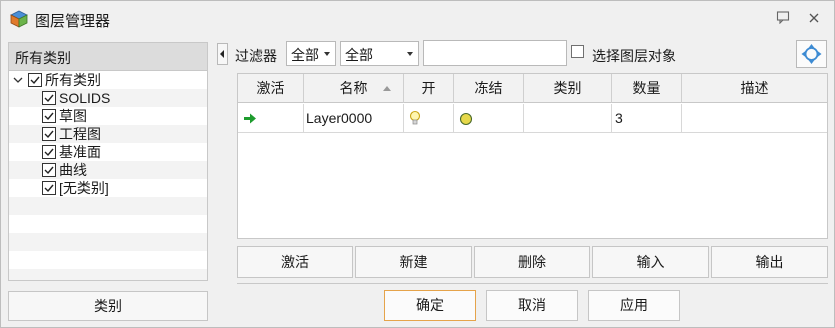 This screenshot has width=835, height=328. I want to click on filter-search-input, so click(495, 53).